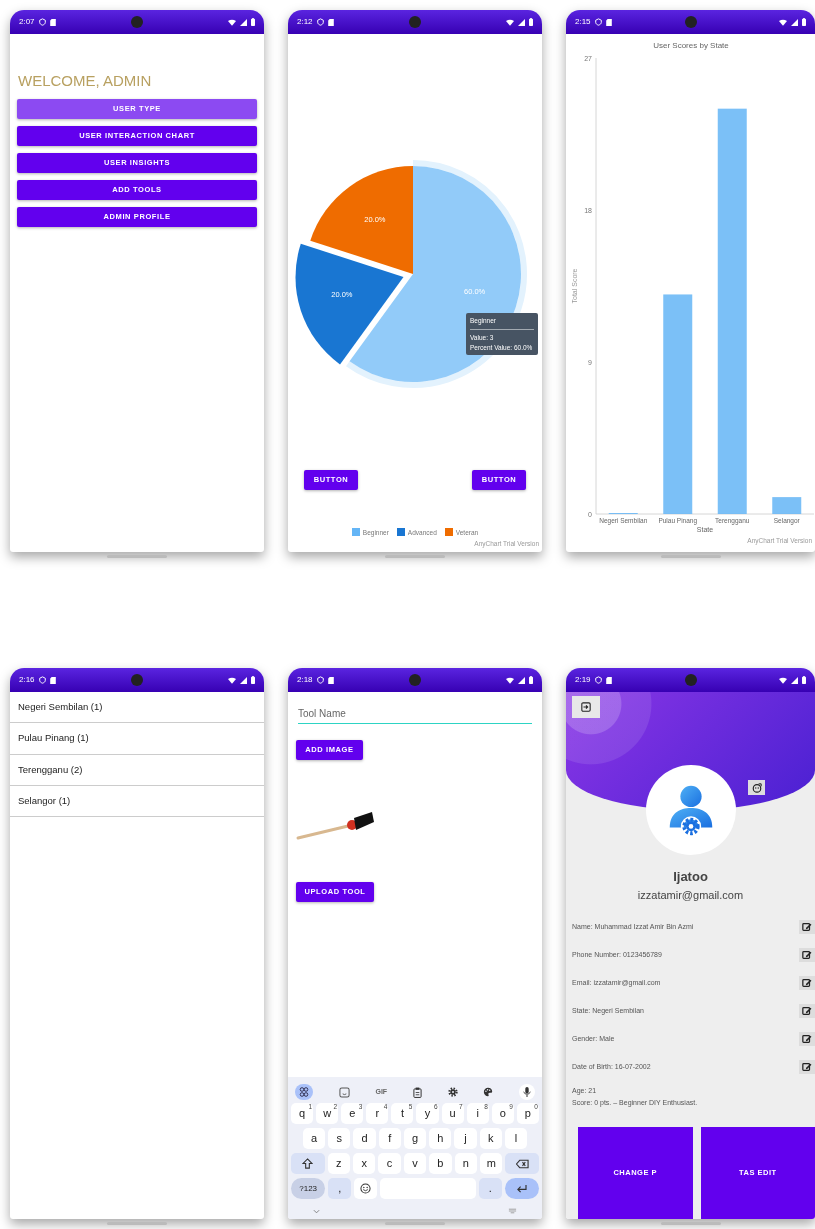  I want to click on palette-icon, so click(488, 1092).